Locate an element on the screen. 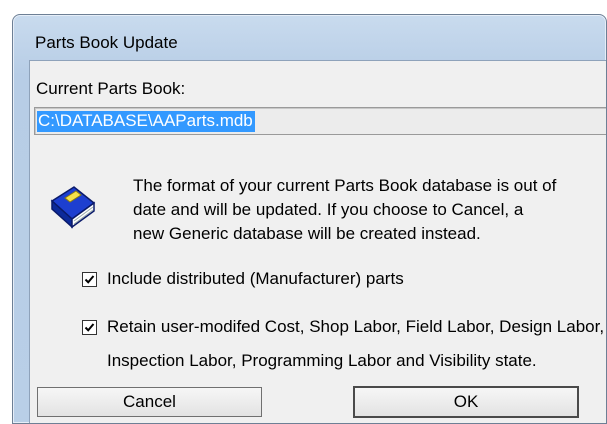 The height and width of the screenshot is (424, 607). current-parts-book-field: C:\DATABASE\AAParts.mdb is located at coordinates (320, 121).